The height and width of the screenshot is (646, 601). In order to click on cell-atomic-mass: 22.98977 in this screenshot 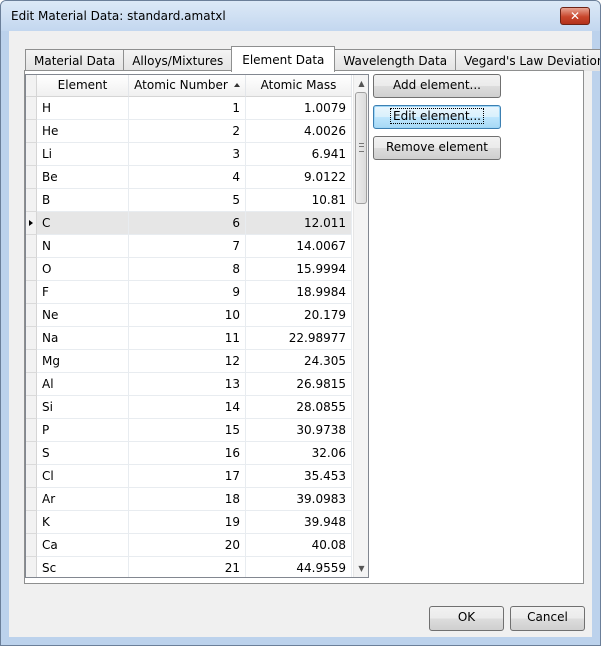, I will do `click(299, 338)`.